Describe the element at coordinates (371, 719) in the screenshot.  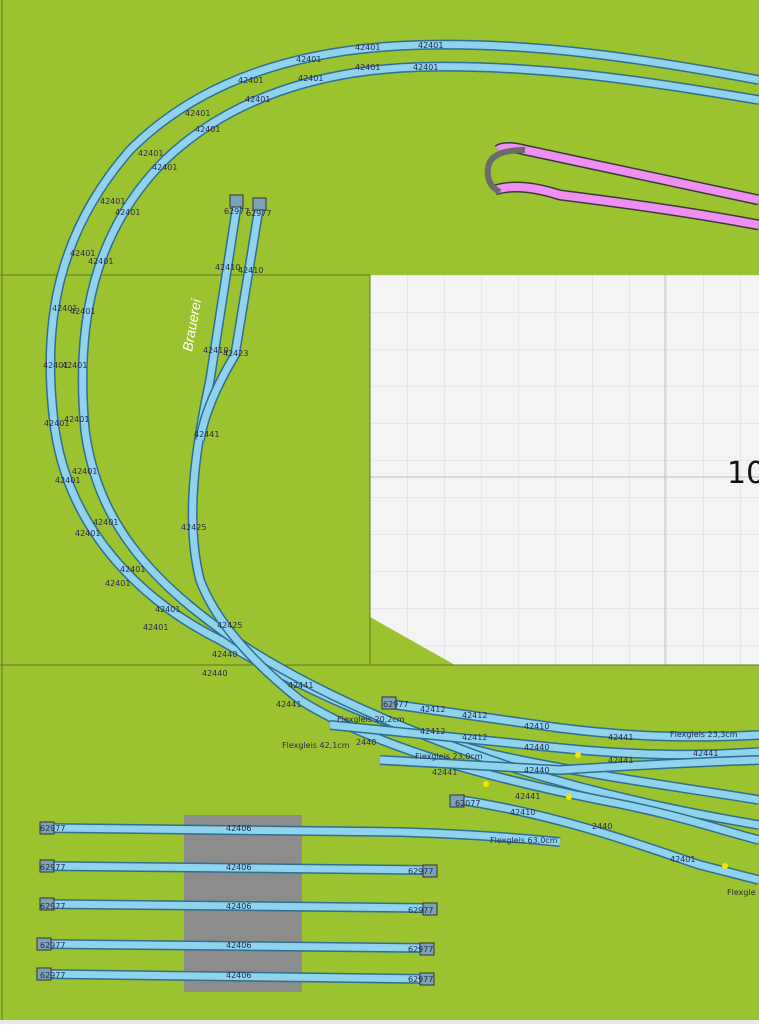
I see `junction-label: Flexgleis 20,2cm` at that location.